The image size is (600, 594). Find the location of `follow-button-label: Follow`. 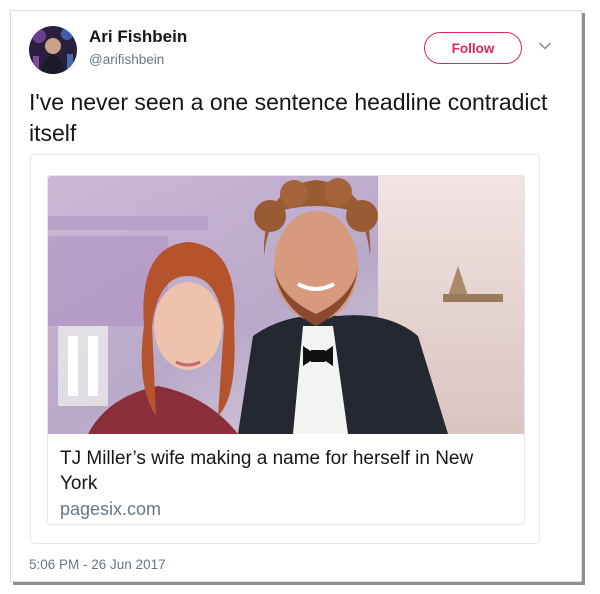

follow-button-label: Follow is located at coordinates (473, 48).